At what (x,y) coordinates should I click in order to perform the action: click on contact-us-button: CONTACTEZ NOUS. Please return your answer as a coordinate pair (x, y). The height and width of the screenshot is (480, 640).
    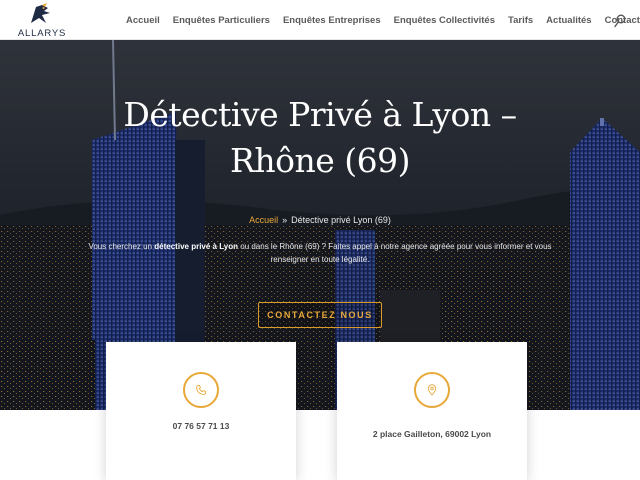
    Looking at the image, I should click on (320, 315).